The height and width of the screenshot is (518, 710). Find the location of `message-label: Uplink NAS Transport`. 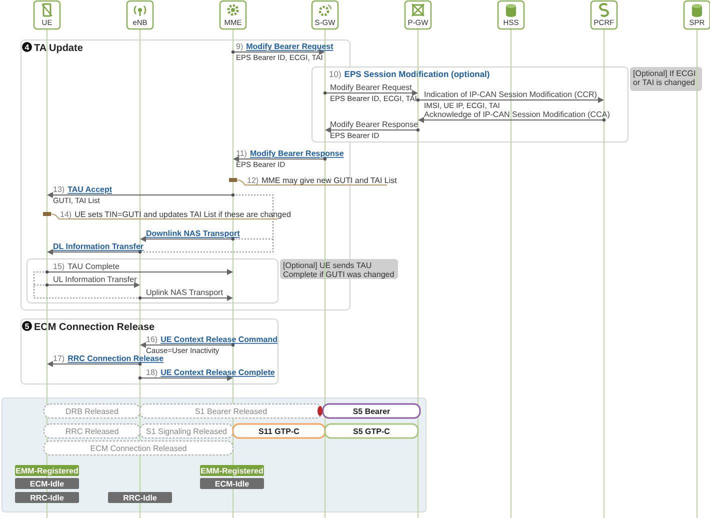

message-label: Uplink NAS Transport is located at coordinates (184, 292).